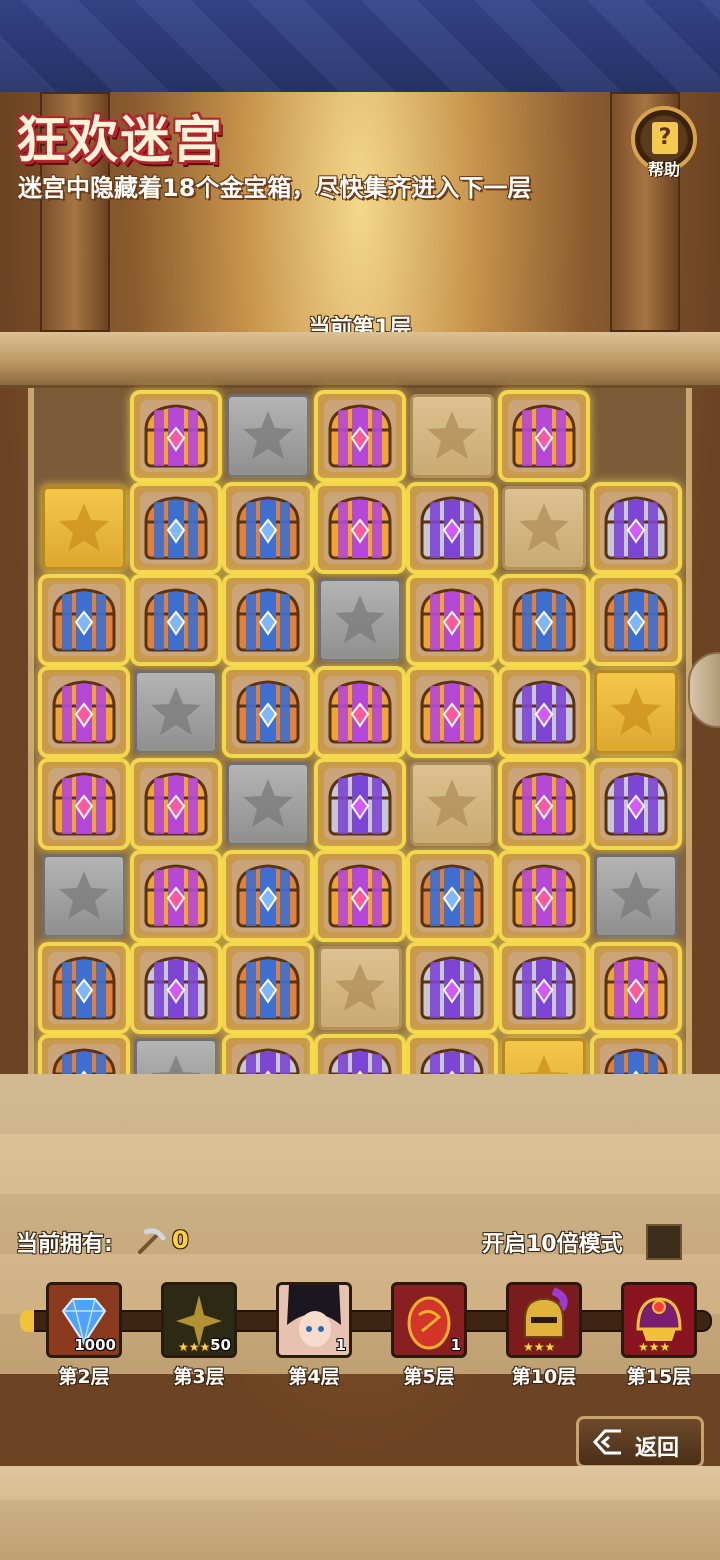 This screenshot has height=1560, width=720. I want to click on board-frame-top, so click(360, 360).